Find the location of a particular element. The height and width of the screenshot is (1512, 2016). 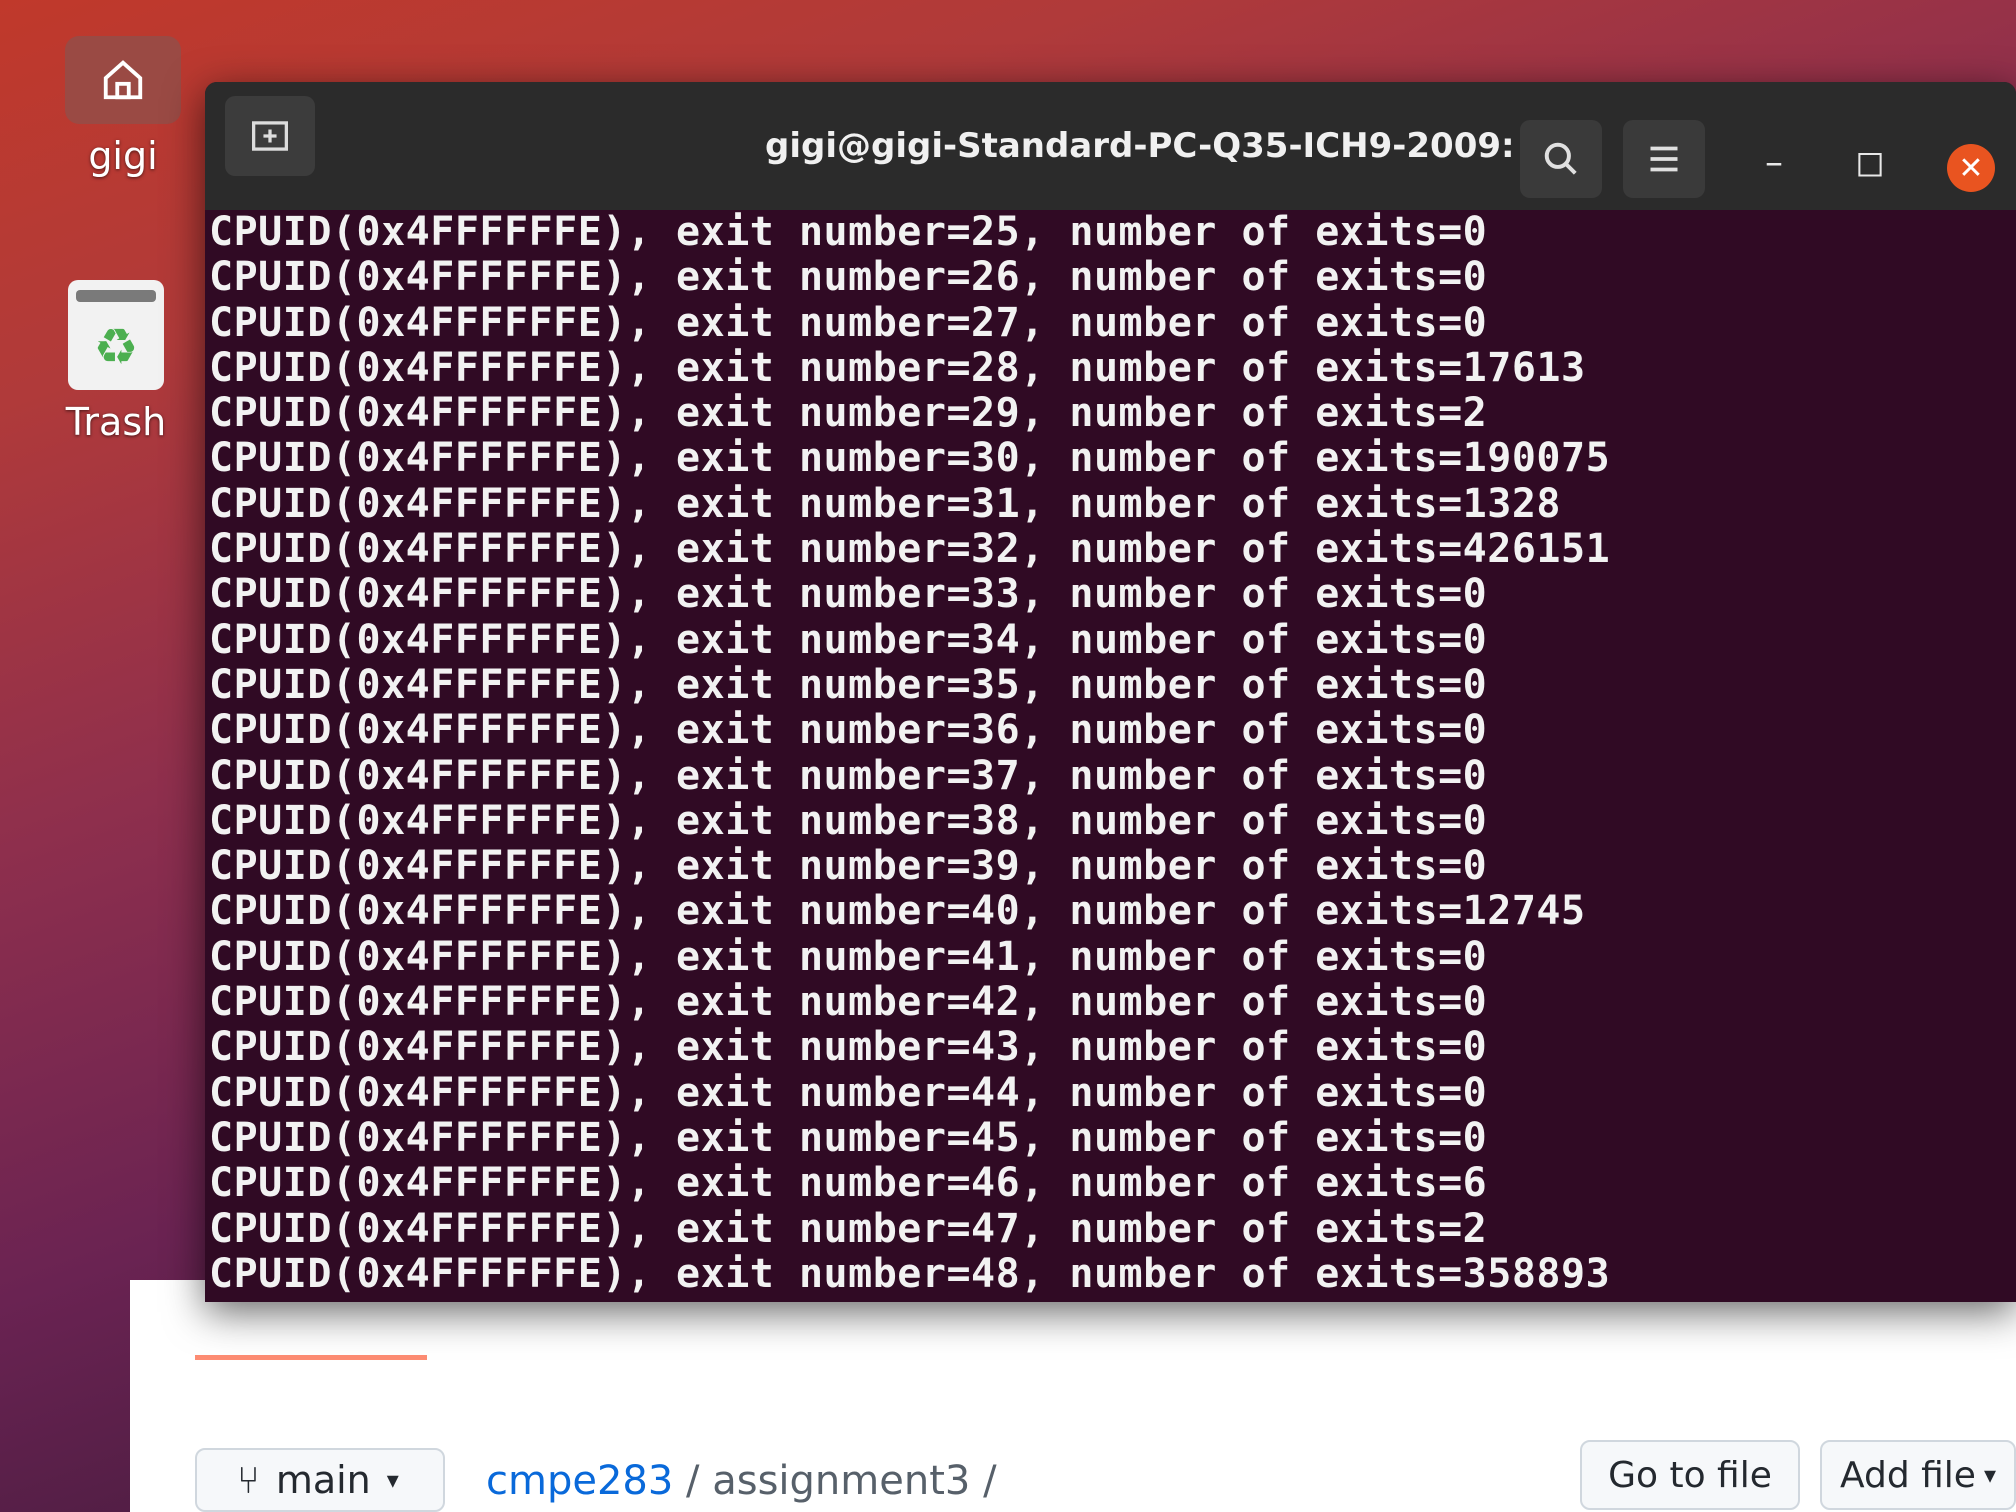

home-folder-label: gigi is located at coordinates (123, 156).